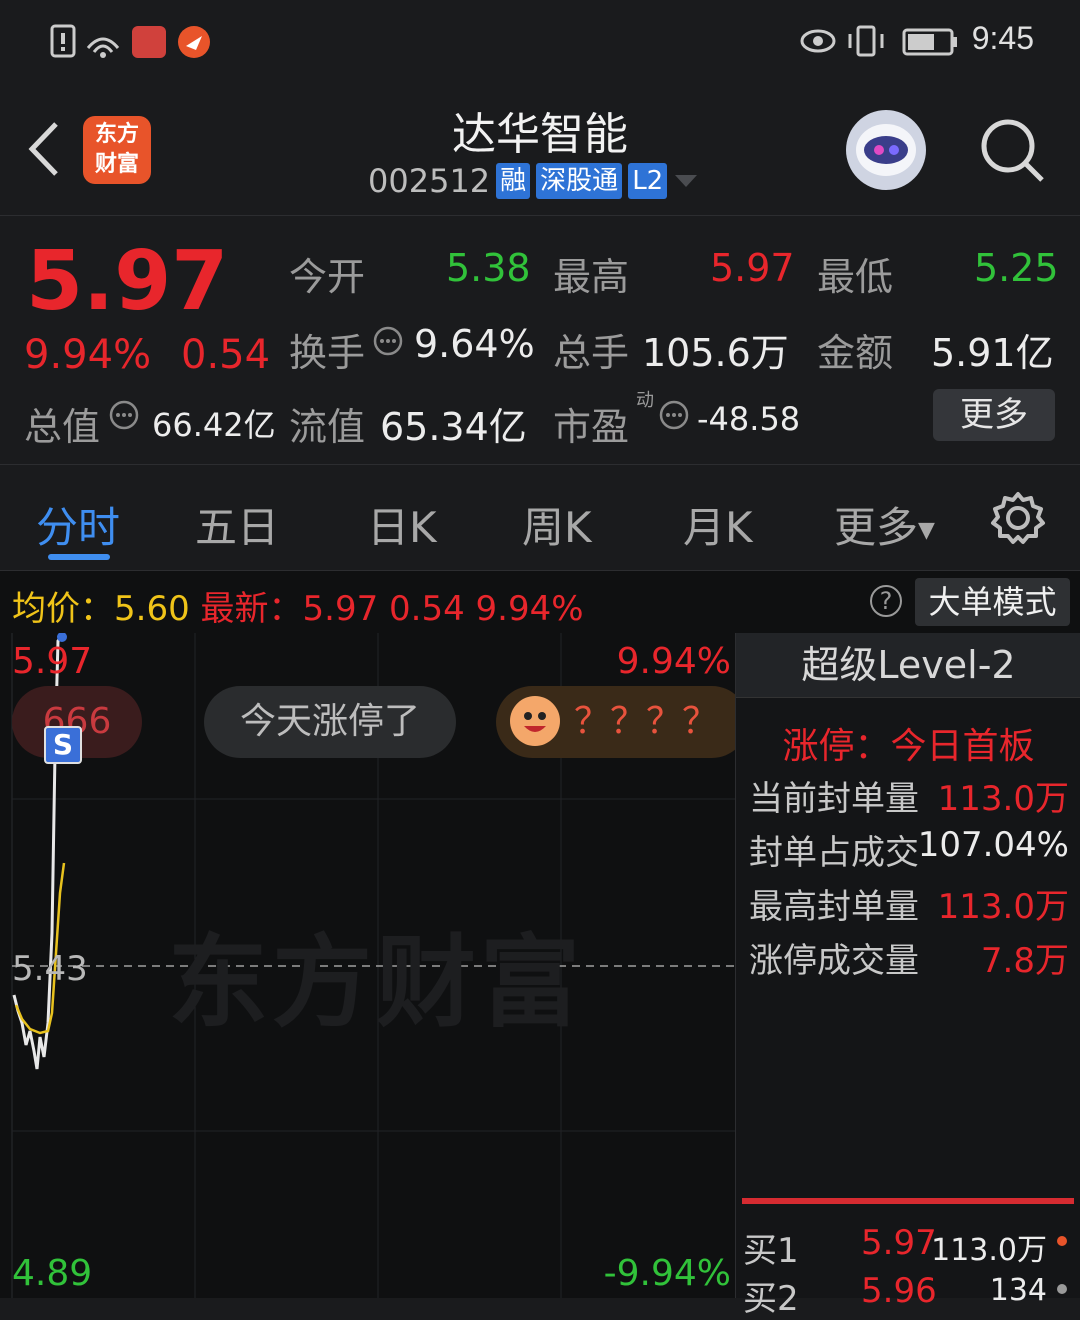 This screenshot has width=1080, height=1320. Describe the element at coordinates (993, 845) in the screenshot. I see `seal-ratio-value: 107.04%` at that location.